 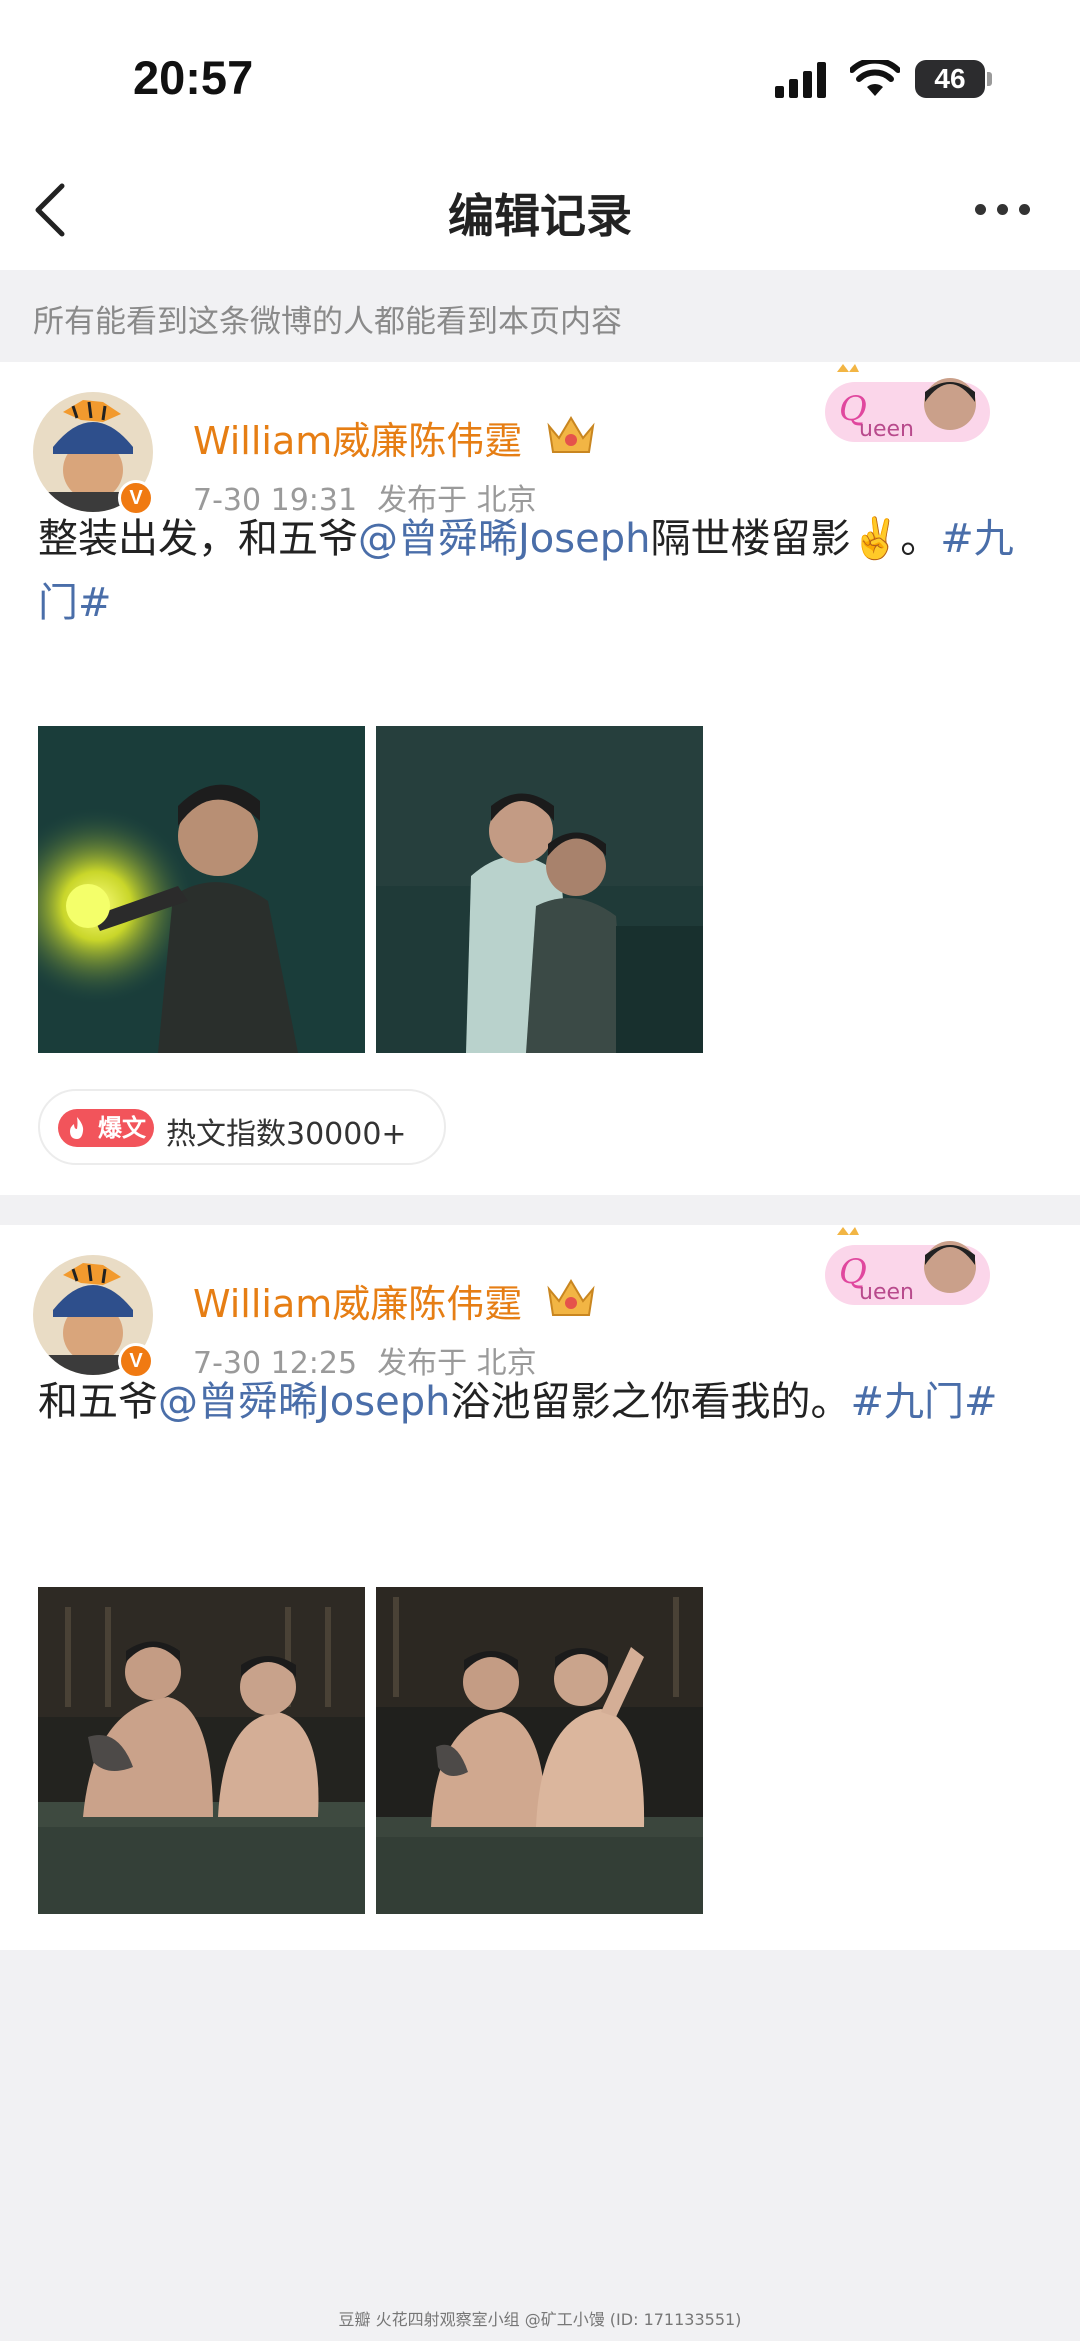 What do you see at coordinates (540, 216) in the screenshot?
I see `page-title: 编辑记录` at bounding box center [540, 216].